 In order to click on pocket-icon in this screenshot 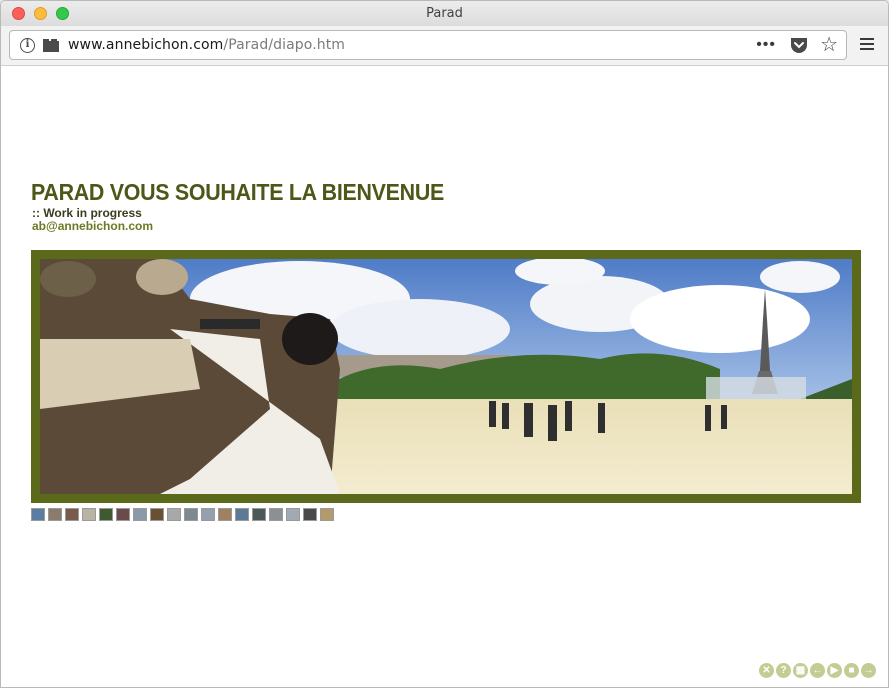, I will do `click(799, 45)`.